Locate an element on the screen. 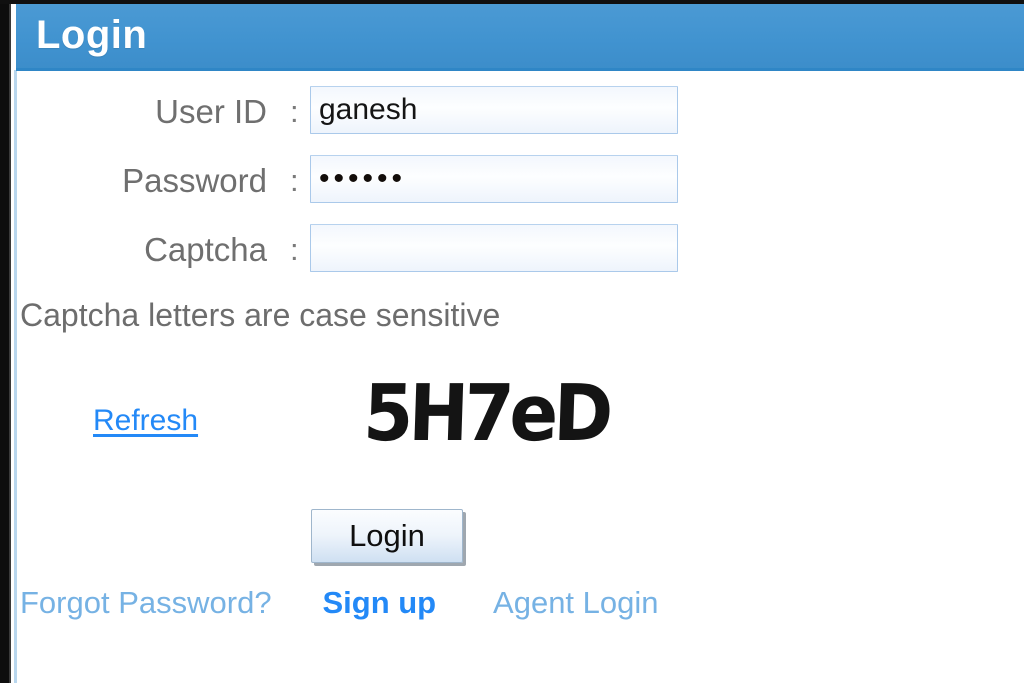 This screenshot has height=683, width=1024. form-row-captcha: Captcha : is located at coordinates (360, 250).